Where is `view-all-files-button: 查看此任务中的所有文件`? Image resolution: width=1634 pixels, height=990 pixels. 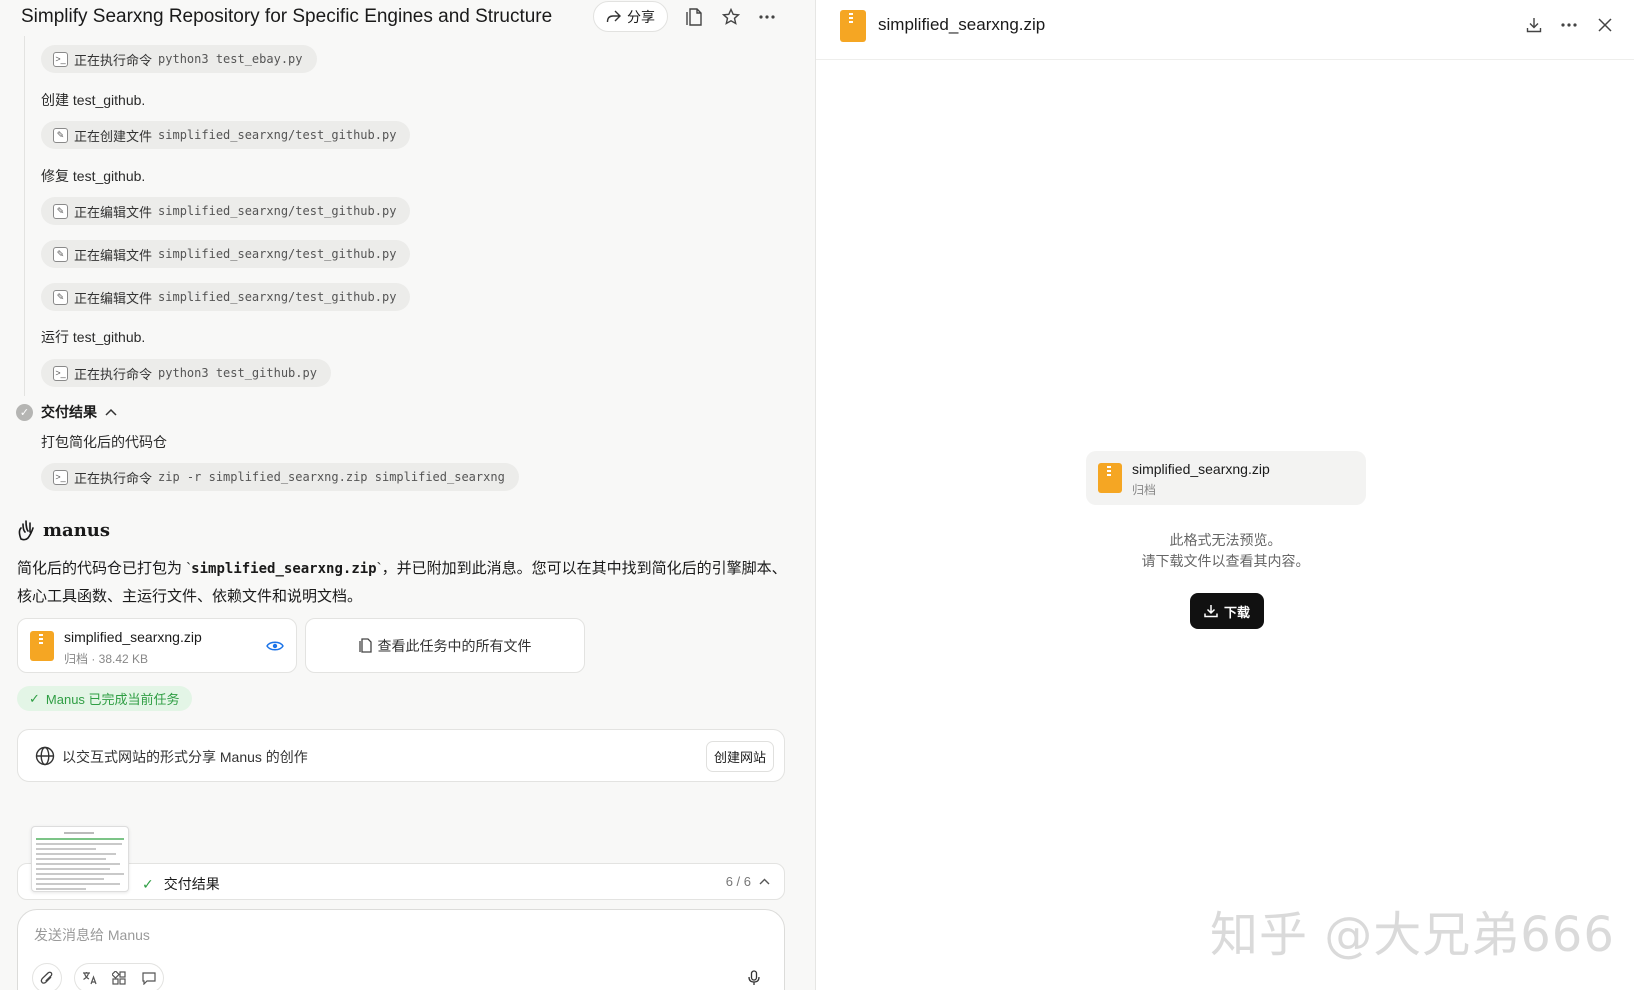
view-all-files-button: 查看此任务中的所有文件 is located at coordinates (445, 645).